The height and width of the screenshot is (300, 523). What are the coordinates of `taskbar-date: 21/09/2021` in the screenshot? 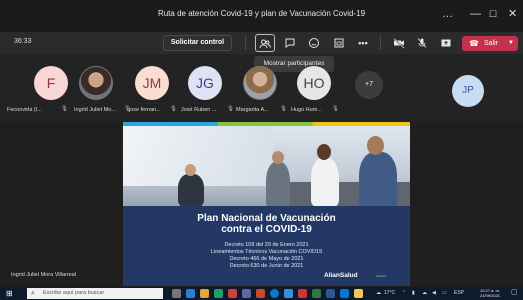 It's located at (490, 295).